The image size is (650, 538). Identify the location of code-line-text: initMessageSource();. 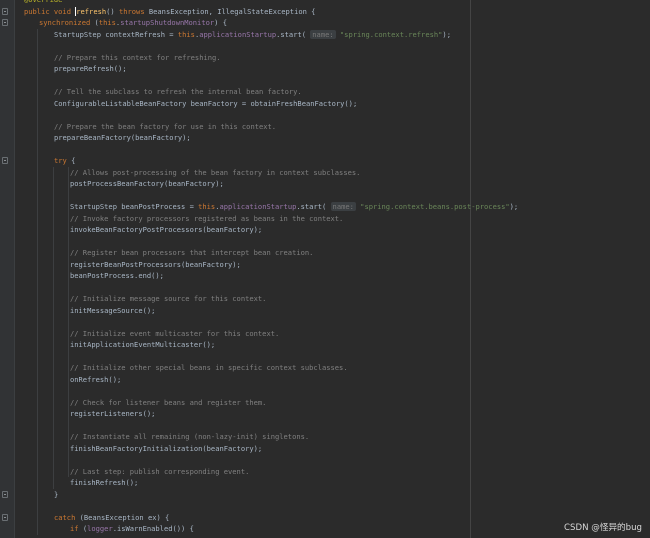
(112, 311).